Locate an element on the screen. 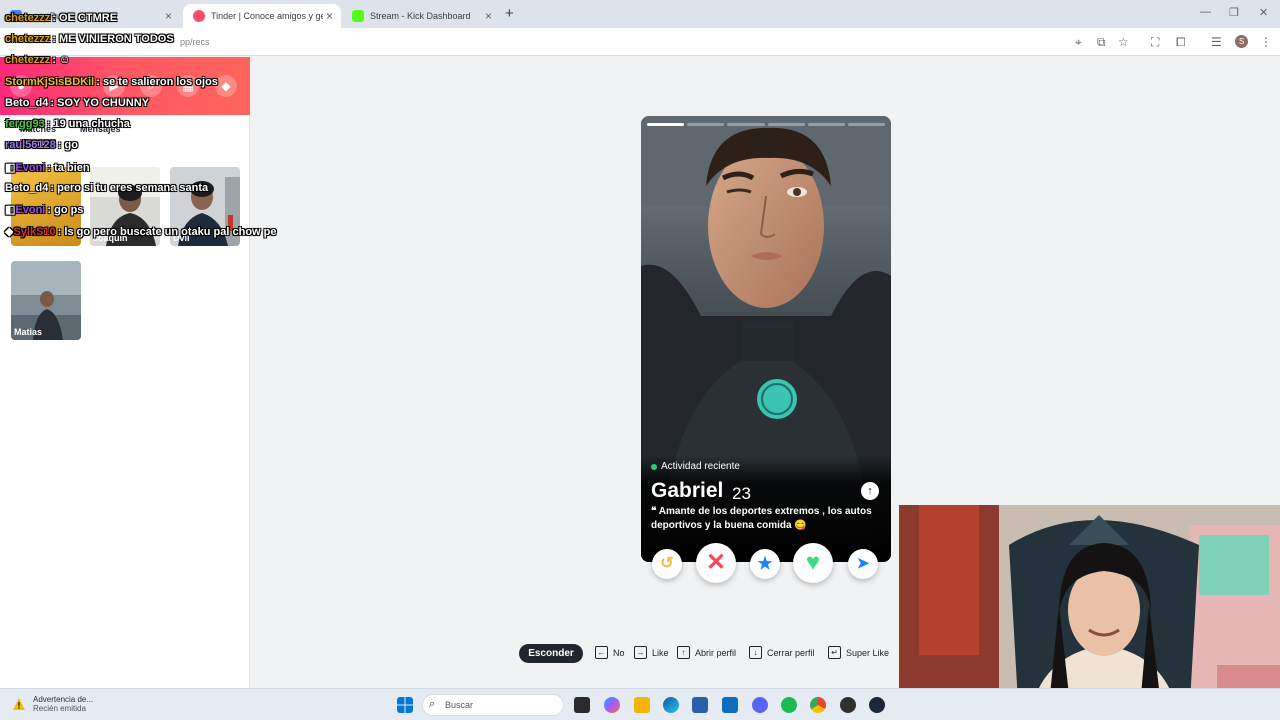  shield-icon: ◆ is located at coordinates (226, 86).